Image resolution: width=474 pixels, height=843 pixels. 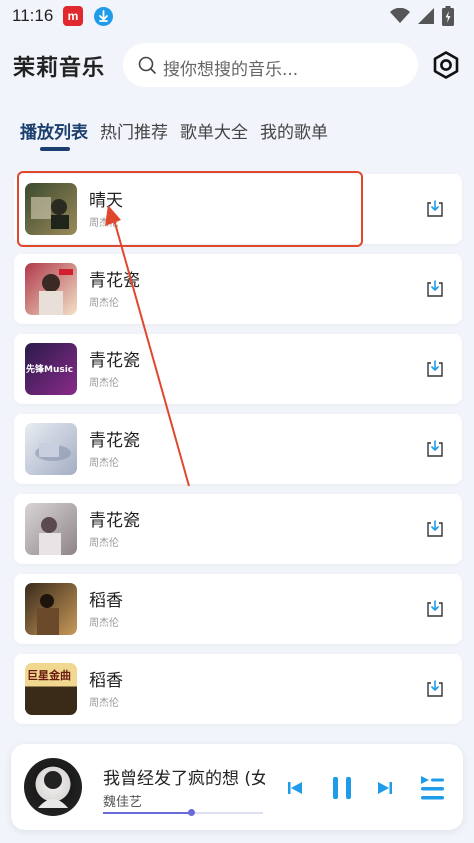 I want to click on app-title: 茉莉音乐, so click(x=59, y=68).